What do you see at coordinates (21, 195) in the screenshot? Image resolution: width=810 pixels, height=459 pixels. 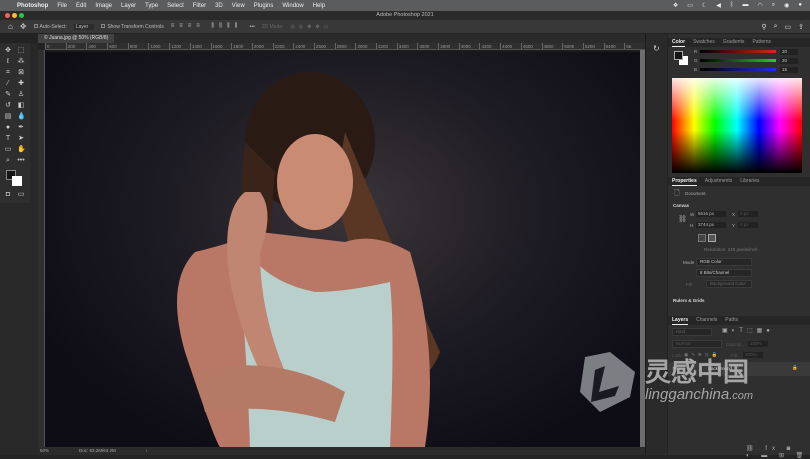 I see `screen-mode-icon: ▭` at bounding box center [21, 195].